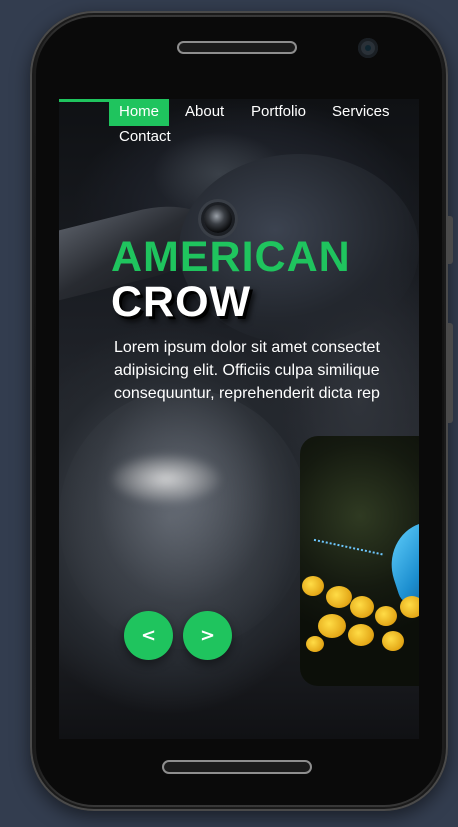  What do you see at coordinates (145, 137) in the screenshot?
I see `nav-item-contact: Contact` at bounding box center [145, 137].